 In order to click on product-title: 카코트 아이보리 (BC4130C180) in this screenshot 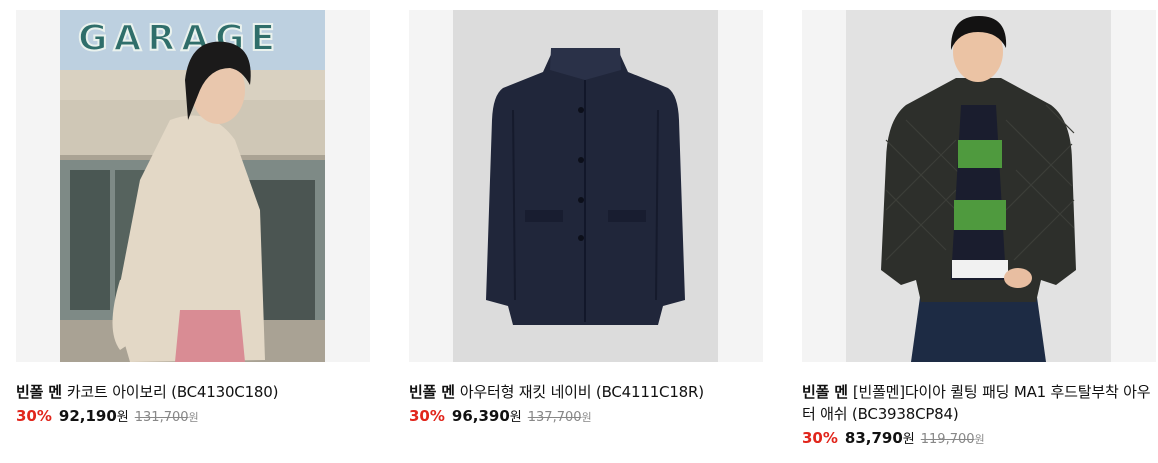, I will do `click(172, 392)`.